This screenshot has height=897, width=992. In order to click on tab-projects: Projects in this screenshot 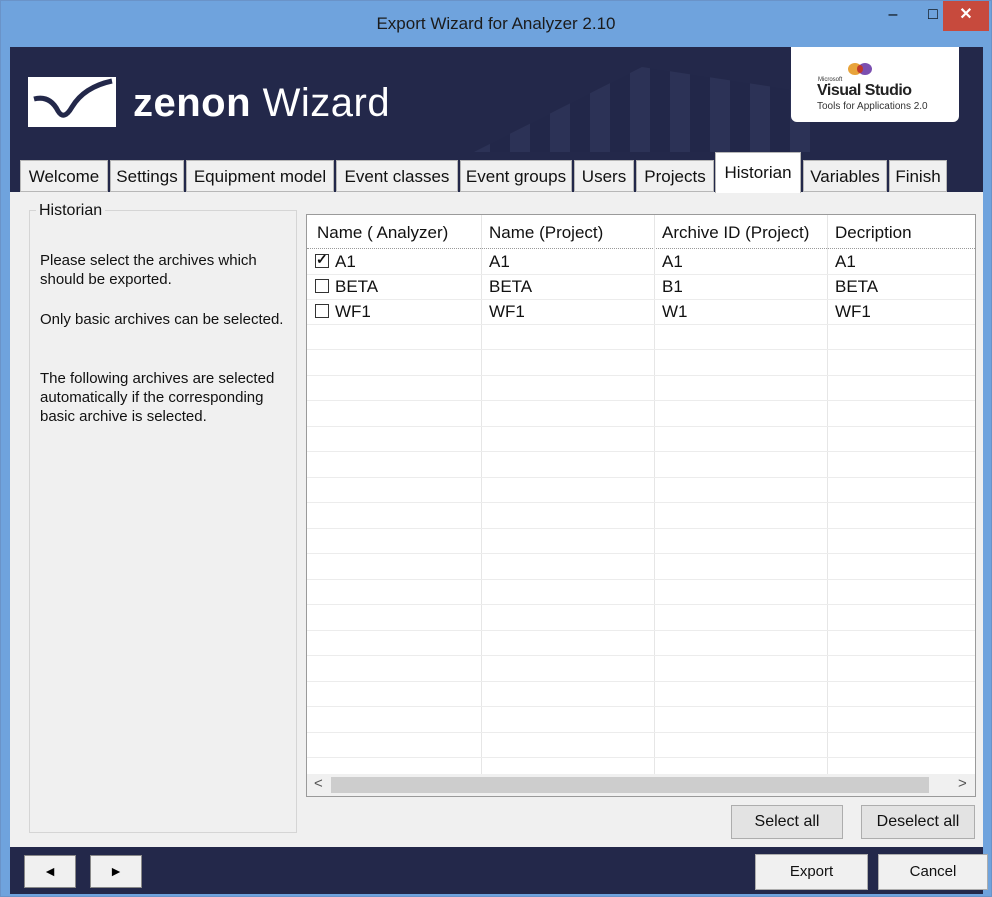, I will do `click(675, 176)`.